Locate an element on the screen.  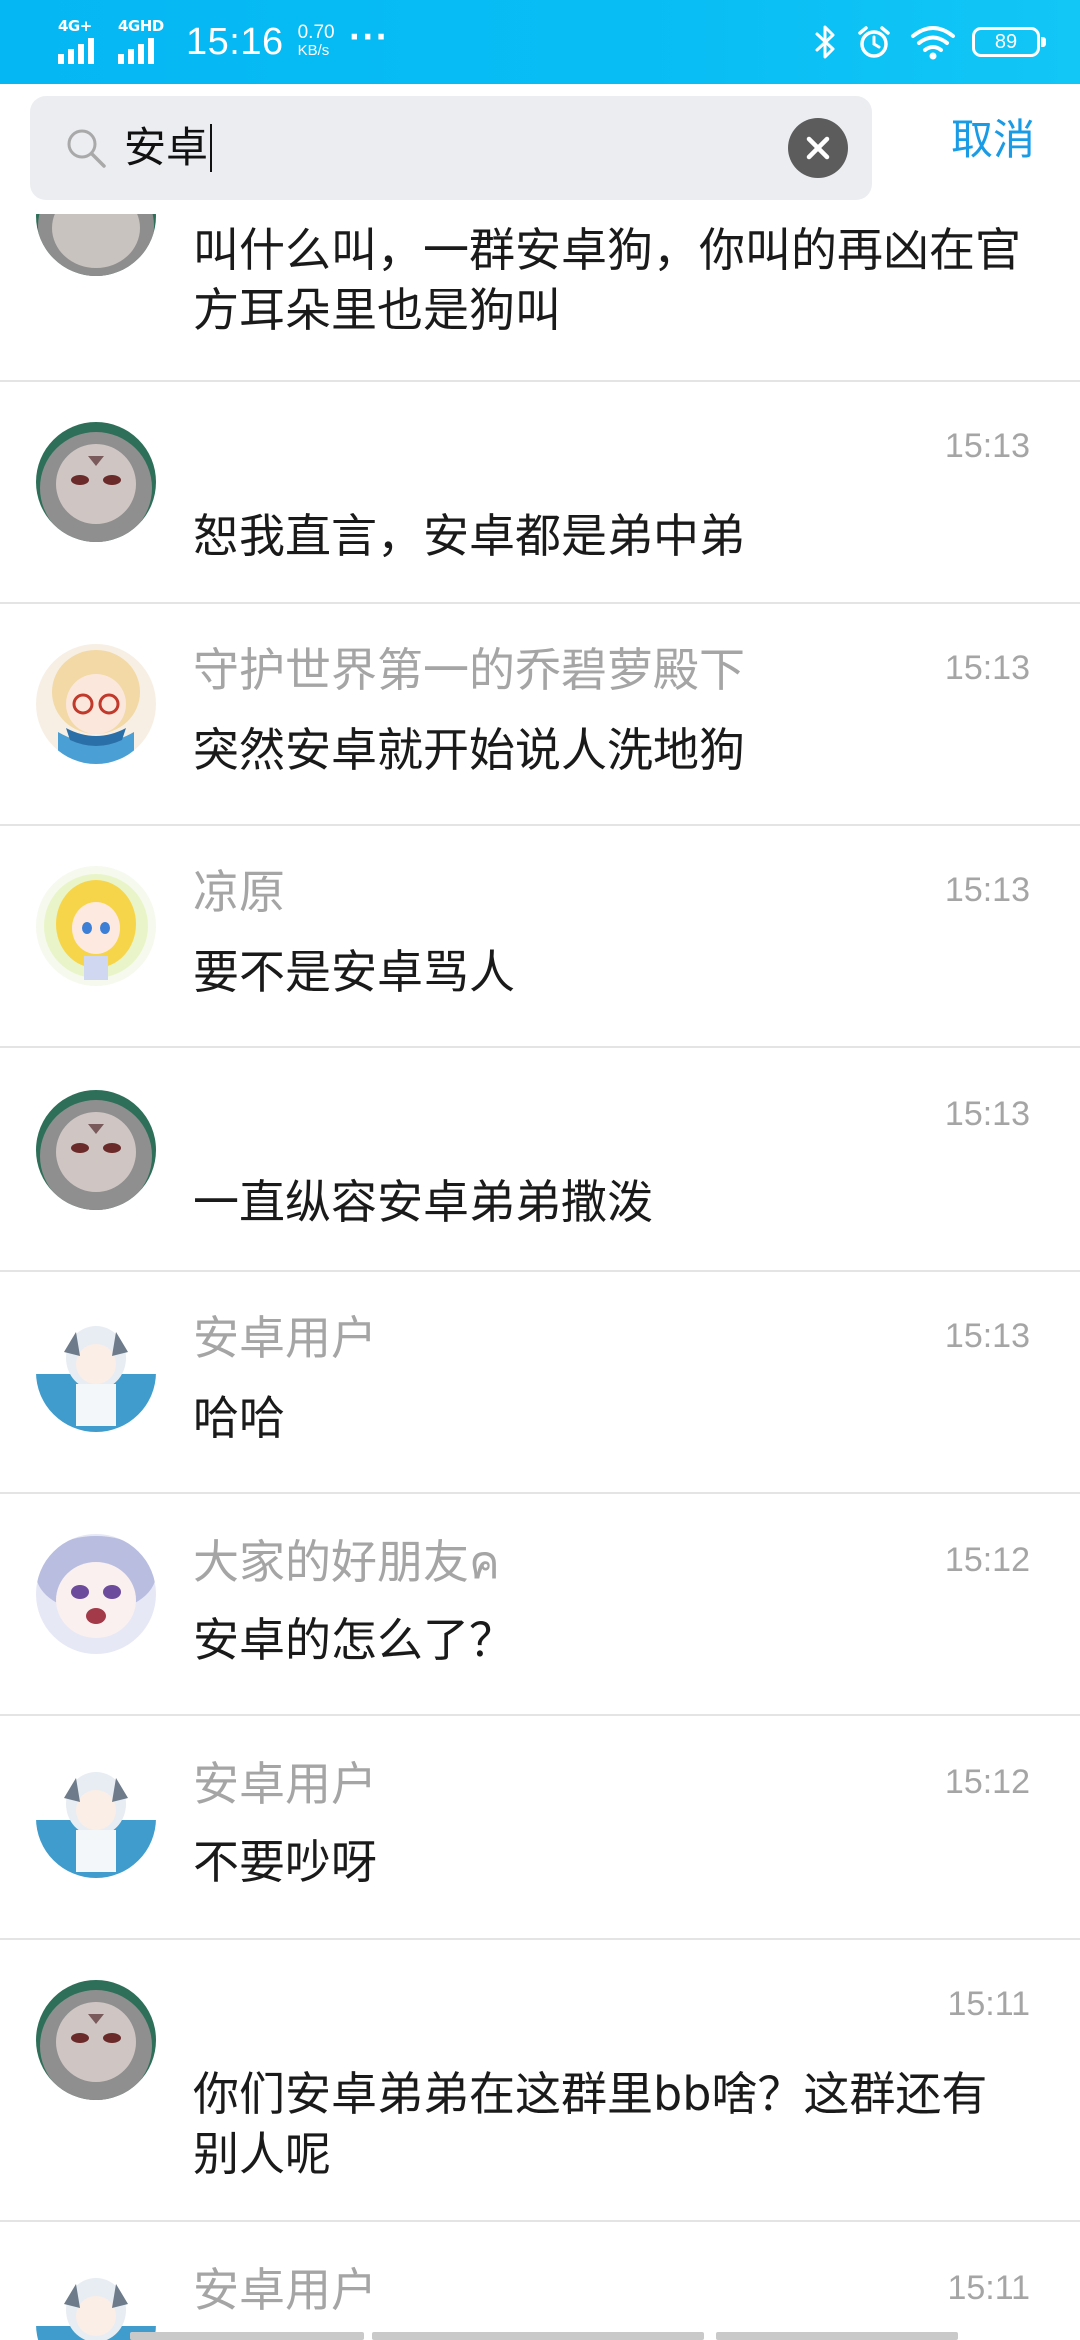
clear-search-button is located at coordinates (818, 148).